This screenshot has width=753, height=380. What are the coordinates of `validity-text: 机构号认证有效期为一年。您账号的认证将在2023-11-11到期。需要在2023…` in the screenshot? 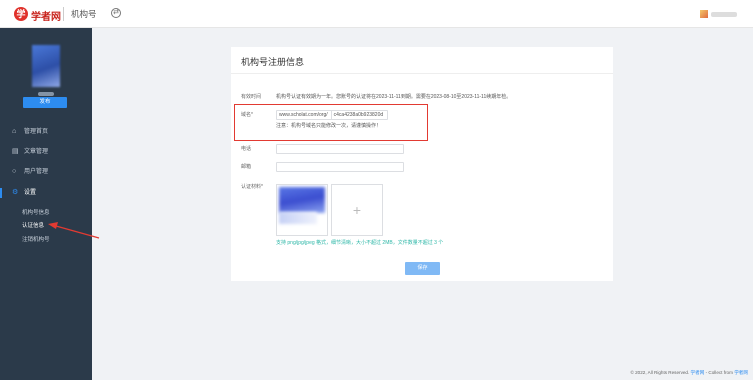 It's located at (394, 97).